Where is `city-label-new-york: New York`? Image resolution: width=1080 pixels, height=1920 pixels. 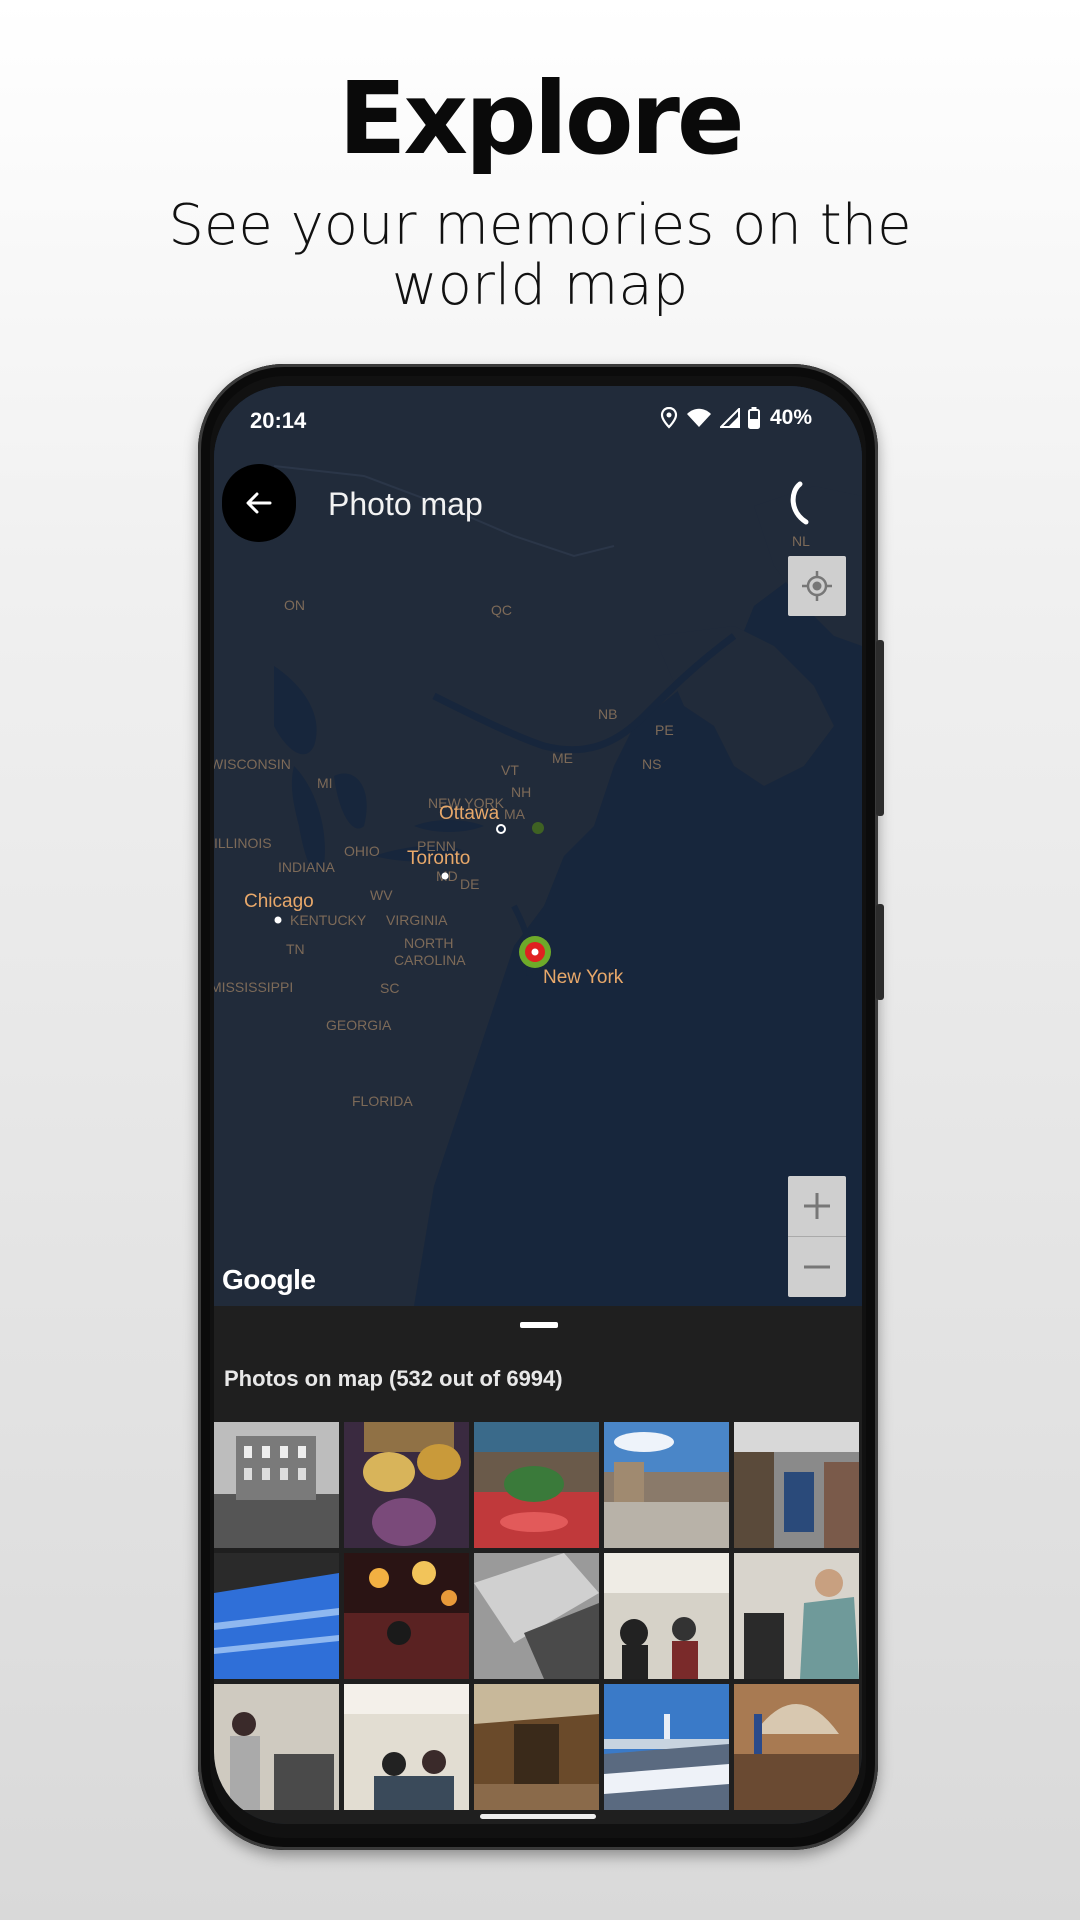 city-label-new-york: New York is located at coordinates (583, 977).